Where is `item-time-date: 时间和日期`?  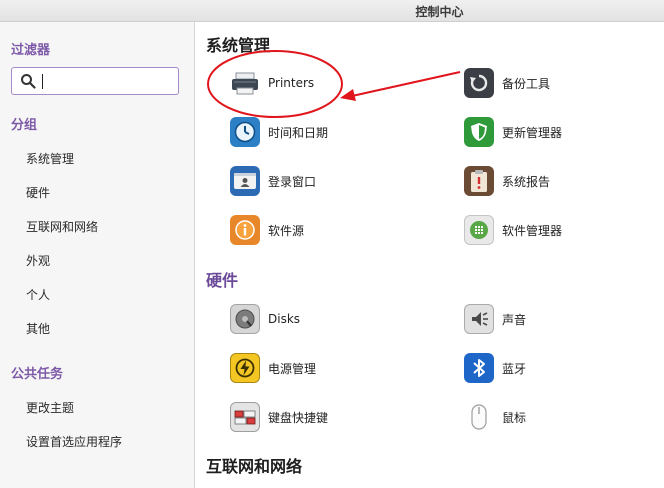 item-time-date: 时间和日期 is located at coordinates (279, 132).